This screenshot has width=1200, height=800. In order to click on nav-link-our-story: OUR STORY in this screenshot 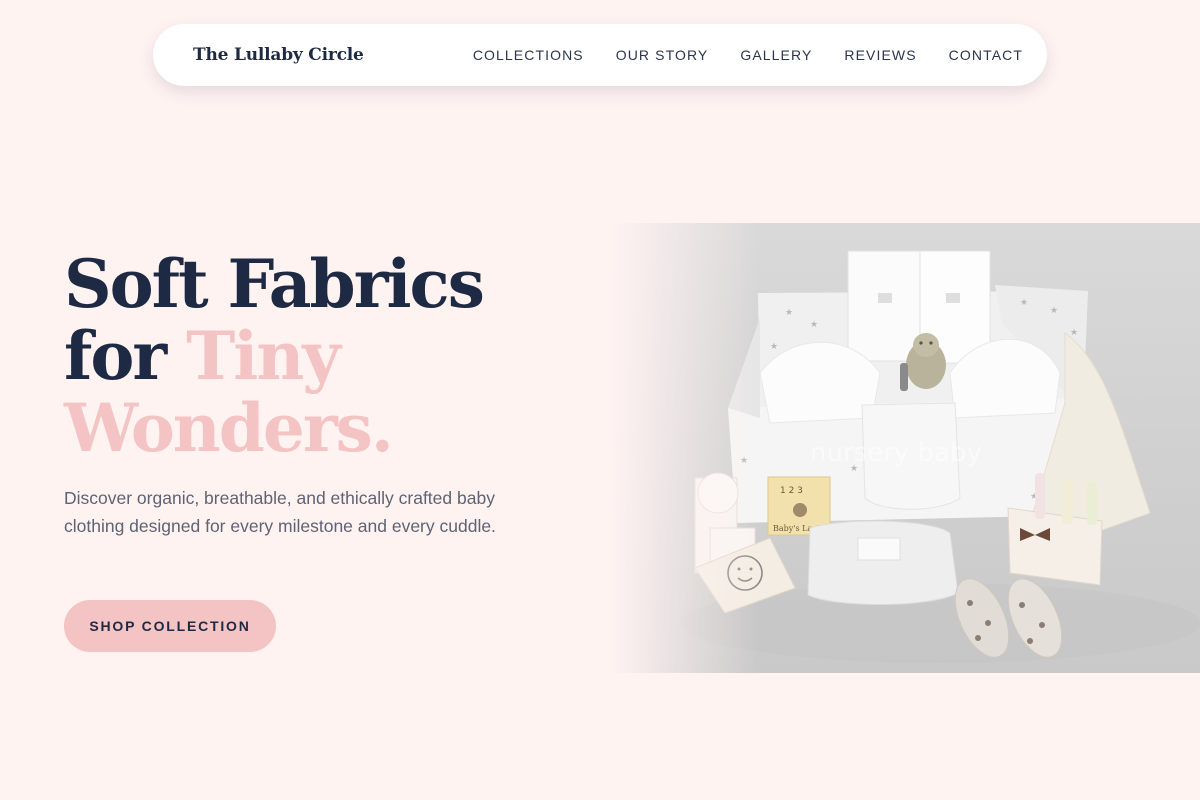, I will do `click(662, 55)`.